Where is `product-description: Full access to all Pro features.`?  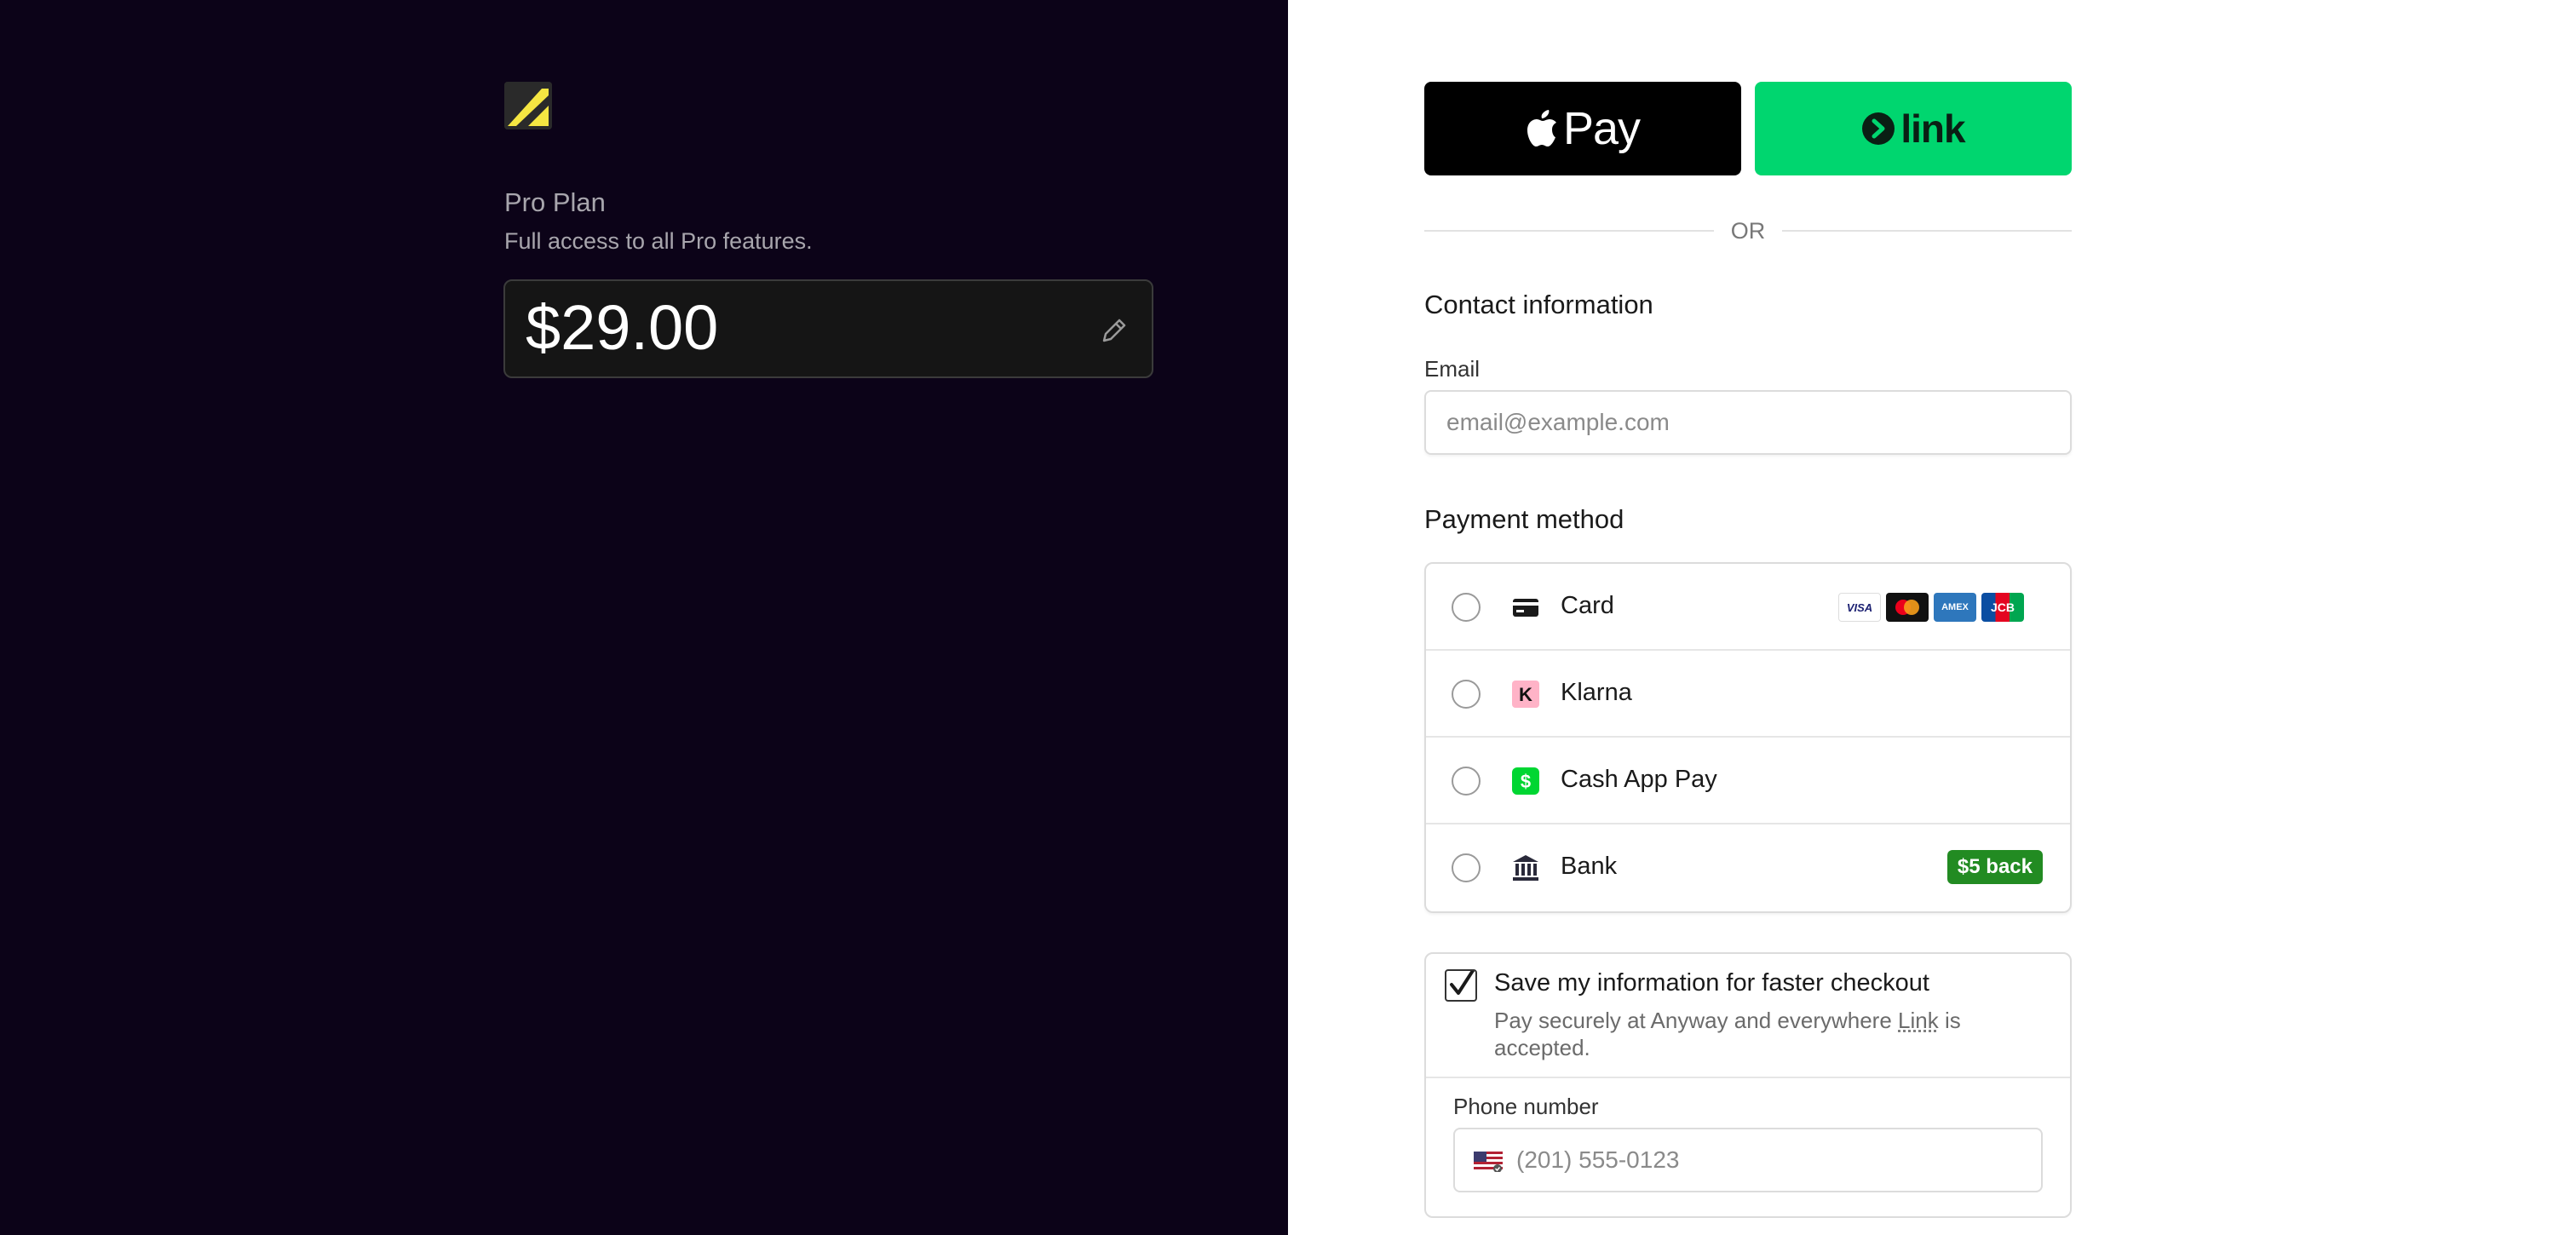
product-description: Full access to all Pro features. is located at coordinates (659, 241).